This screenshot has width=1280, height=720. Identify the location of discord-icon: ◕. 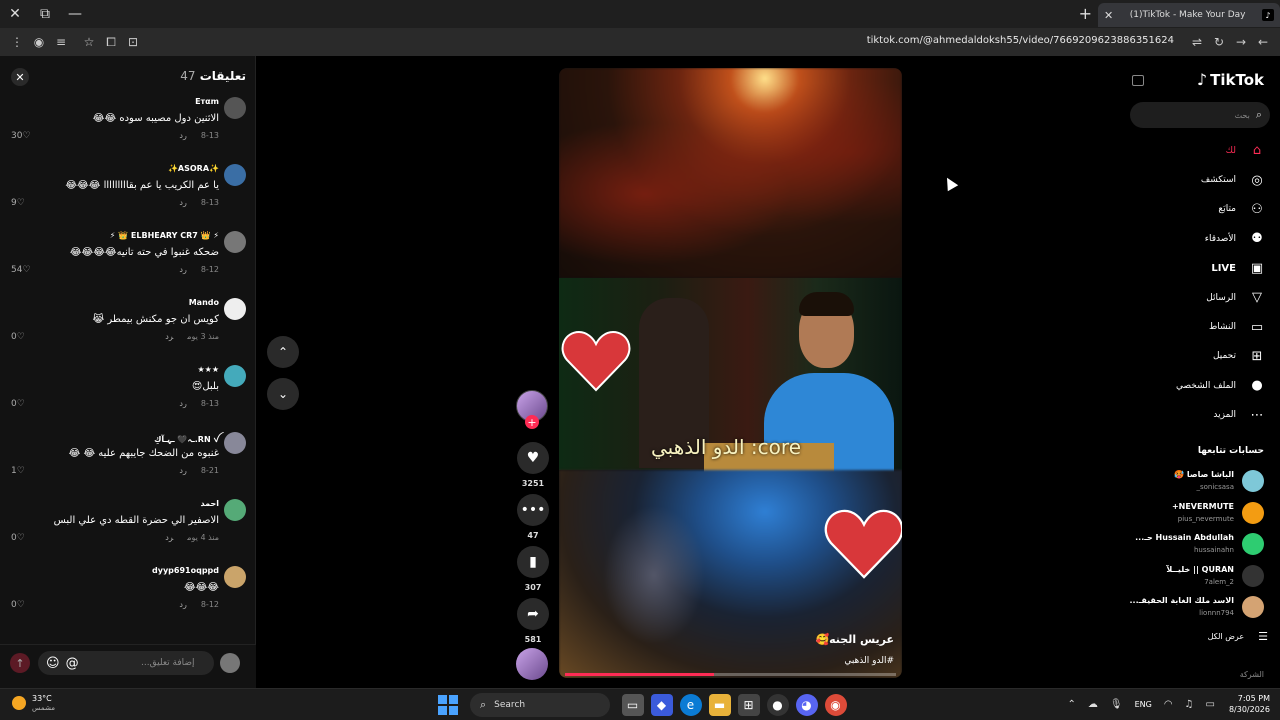
(806, 705).